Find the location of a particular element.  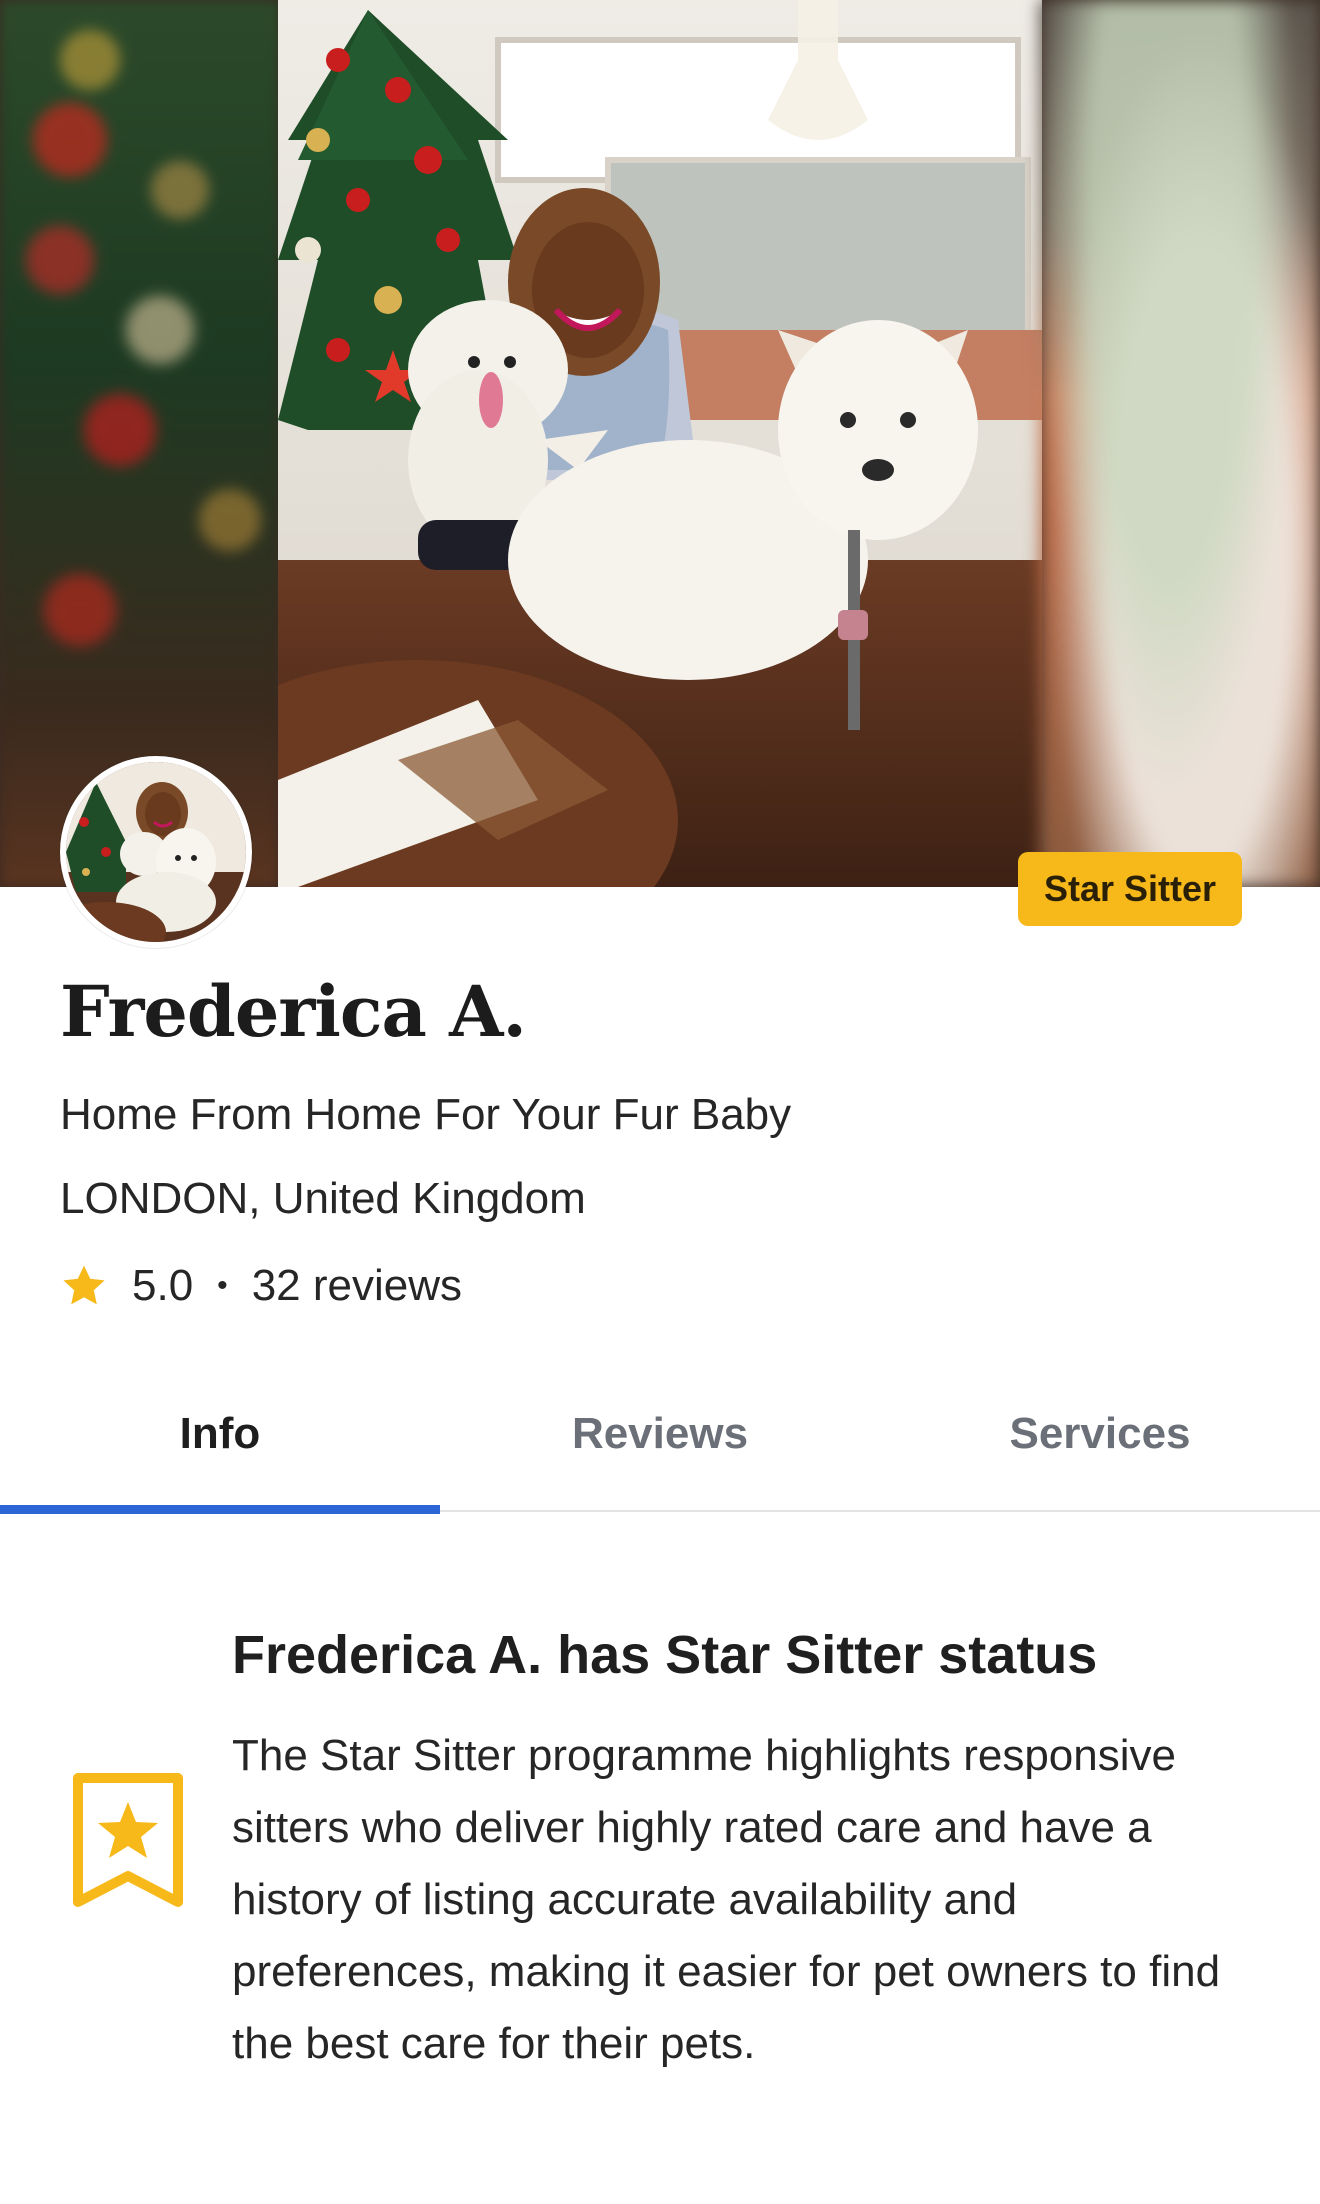

tab-reviews: Reviews is located at coordinates (660, 1446).